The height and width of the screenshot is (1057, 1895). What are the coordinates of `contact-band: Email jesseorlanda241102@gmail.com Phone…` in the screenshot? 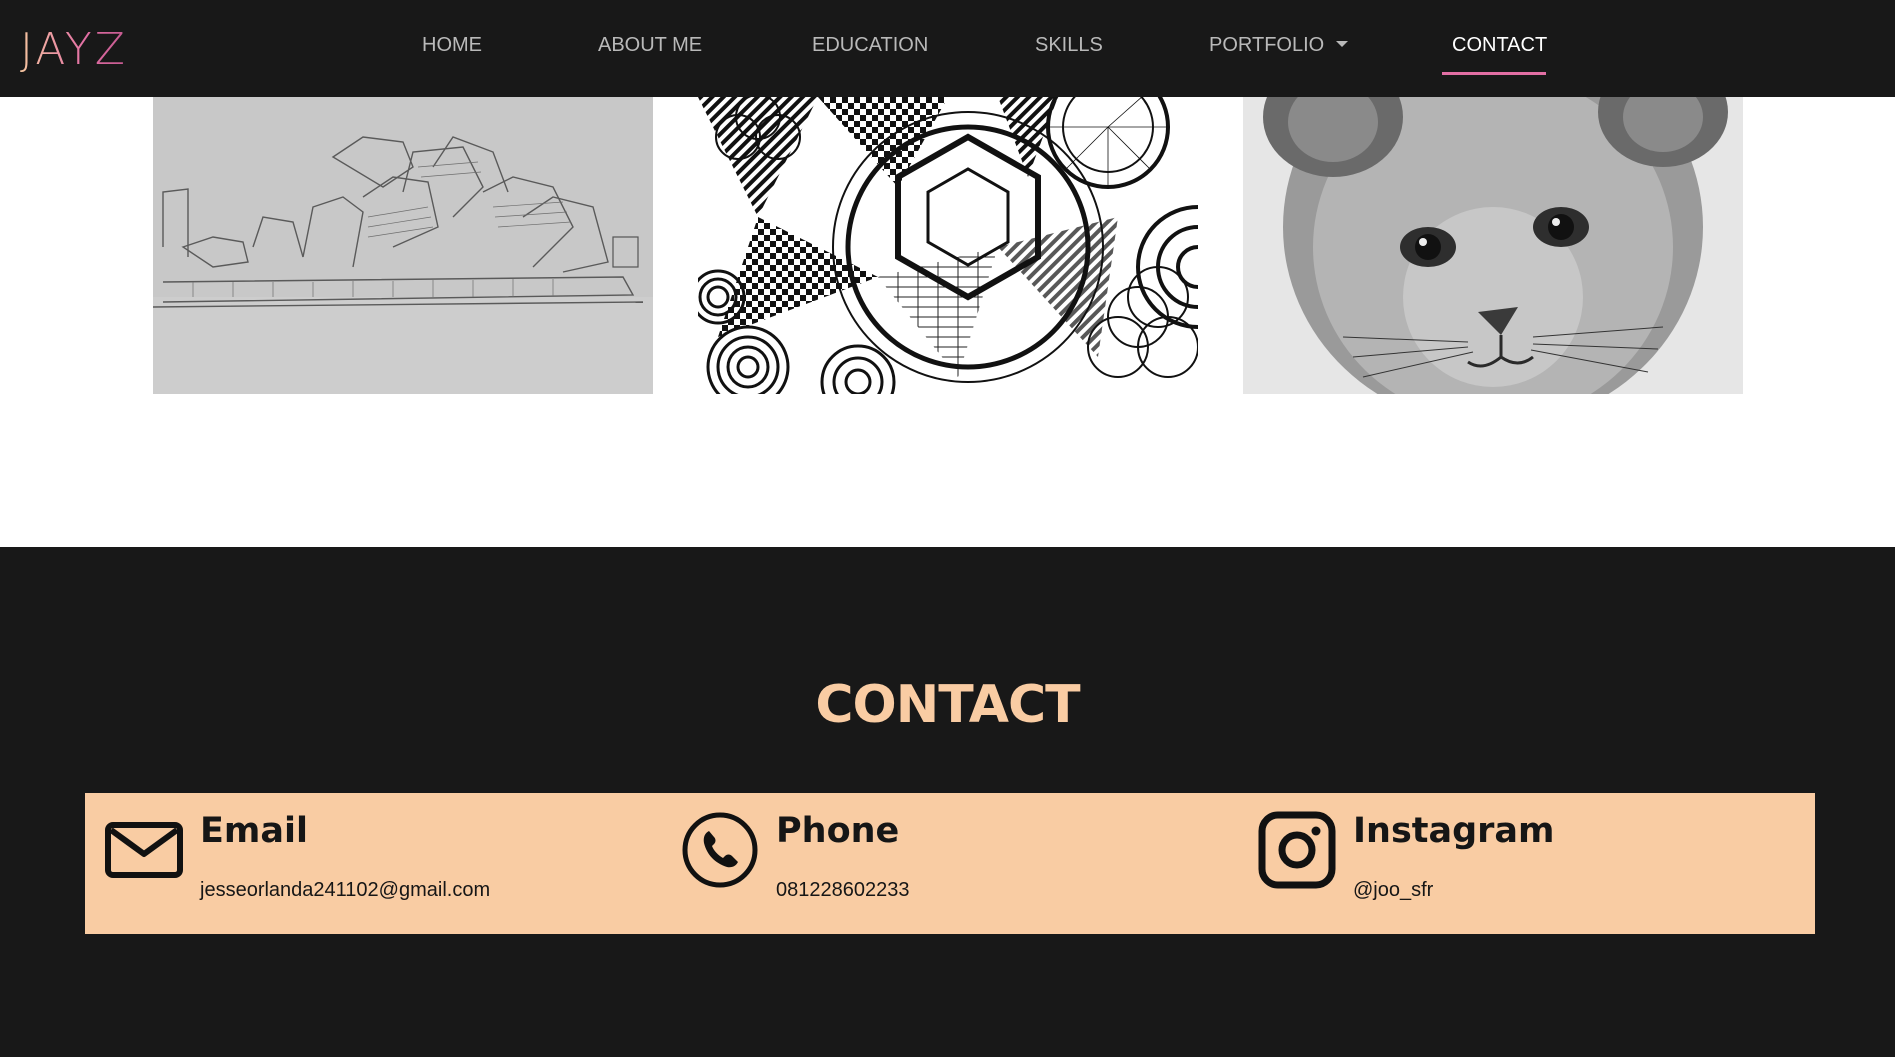 It's located at (950, 863).